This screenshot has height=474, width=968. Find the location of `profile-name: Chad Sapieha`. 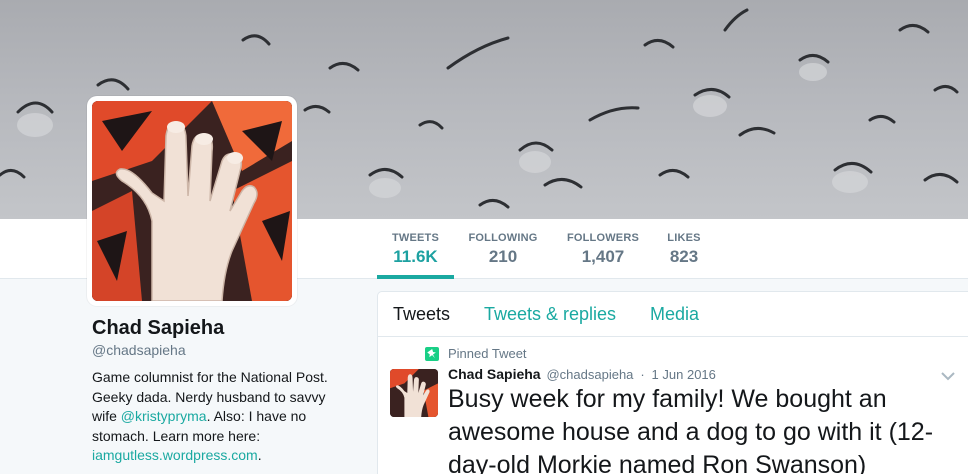

profile-name: Chad Sapieha is located at coordinates (158, 328).